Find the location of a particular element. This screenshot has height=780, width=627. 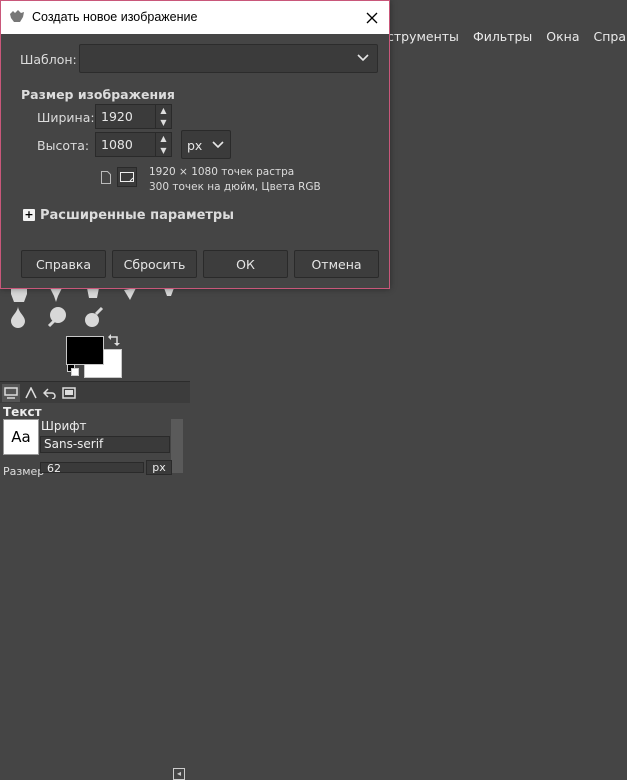

gimp-app-icon is located at coordinates (17, 17).